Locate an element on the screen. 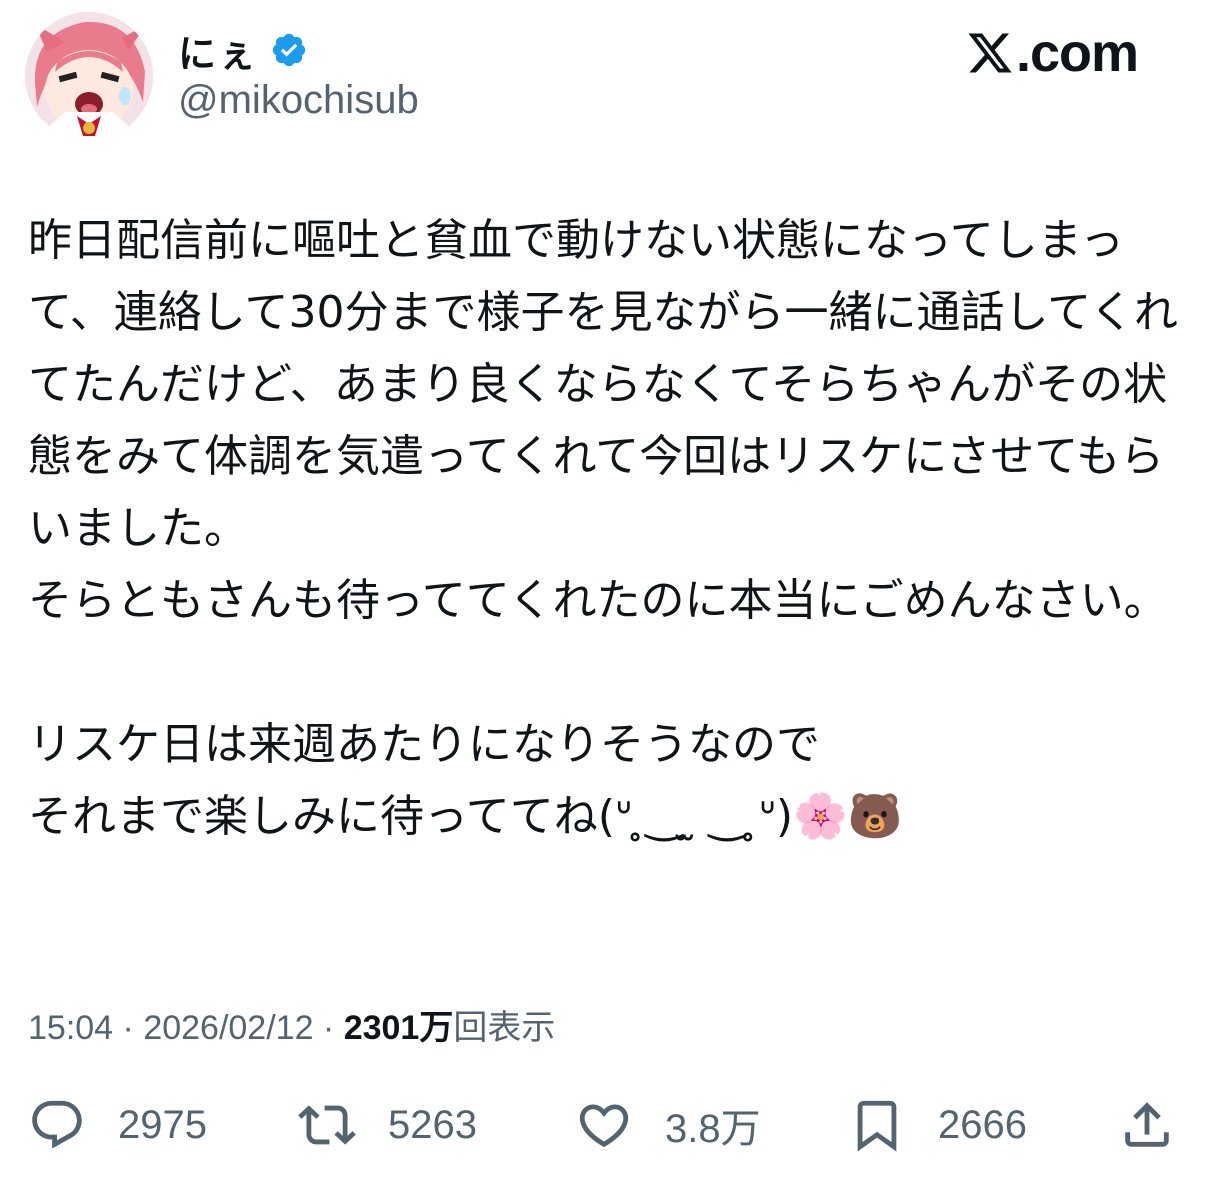 Image resolution: width=1206 pixels, height=1201 pixels. bookmark-button: 2666 is located at coordinates (937, 1125).